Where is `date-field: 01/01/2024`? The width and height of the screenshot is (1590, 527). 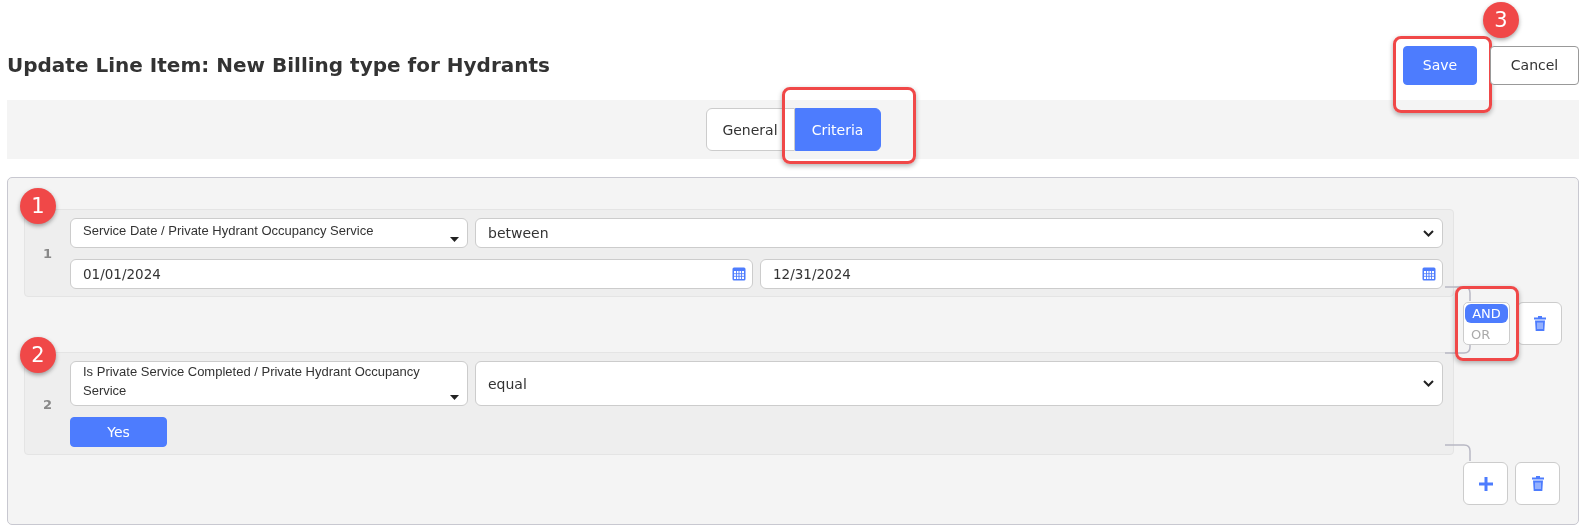 date-field: 01/01/2024 is located at coordinates (411, 274).